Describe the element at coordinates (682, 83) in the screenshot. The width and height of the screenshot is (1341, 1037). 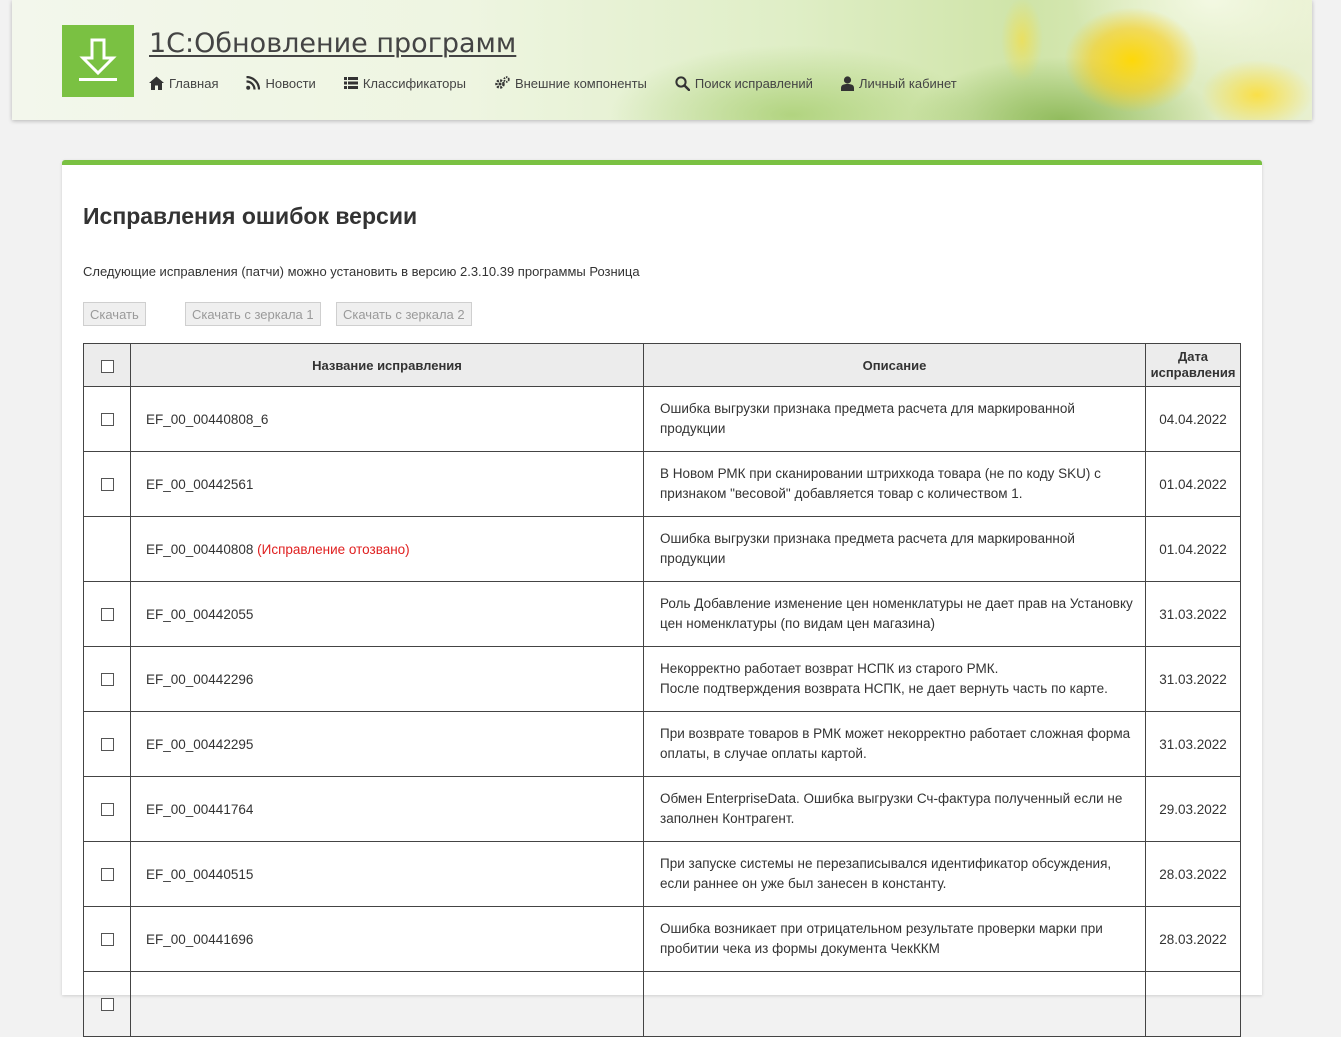
I see `search-icon` at that location.